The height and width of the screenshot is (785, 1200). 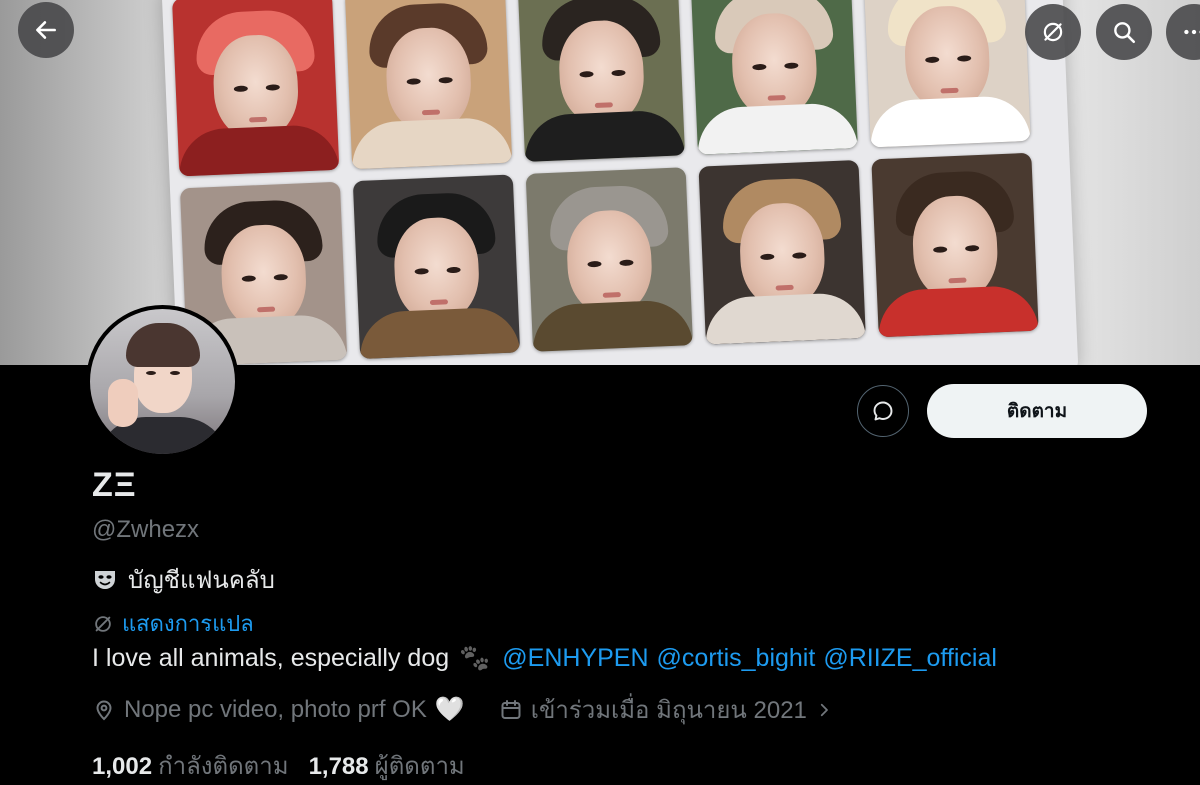 I want to click on follow-button-label: ติดตาม, so click(x=1037, y=411).